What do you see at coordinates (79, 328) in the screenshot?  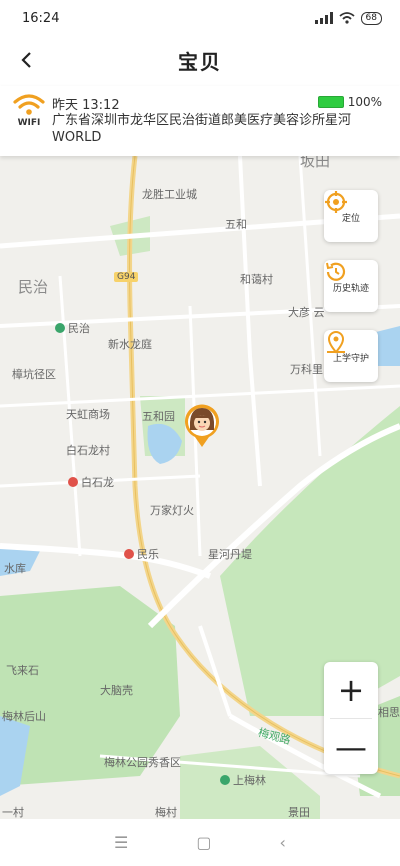 I see `map-label-minzhi-station-text: 民治` at bounding box center [79, 328].